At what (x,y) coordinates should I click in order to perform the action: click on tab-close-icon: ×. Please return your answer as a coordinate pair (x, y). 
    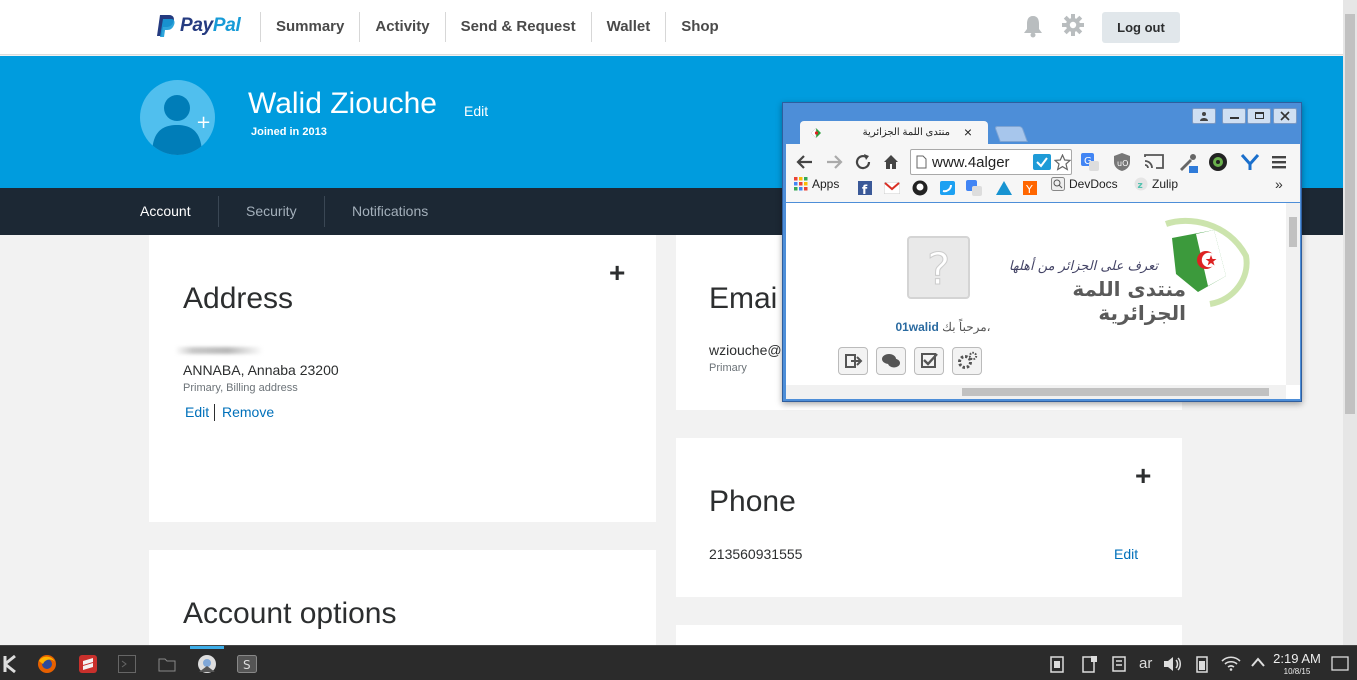
    Looking at the image, I should click on (968, 132).